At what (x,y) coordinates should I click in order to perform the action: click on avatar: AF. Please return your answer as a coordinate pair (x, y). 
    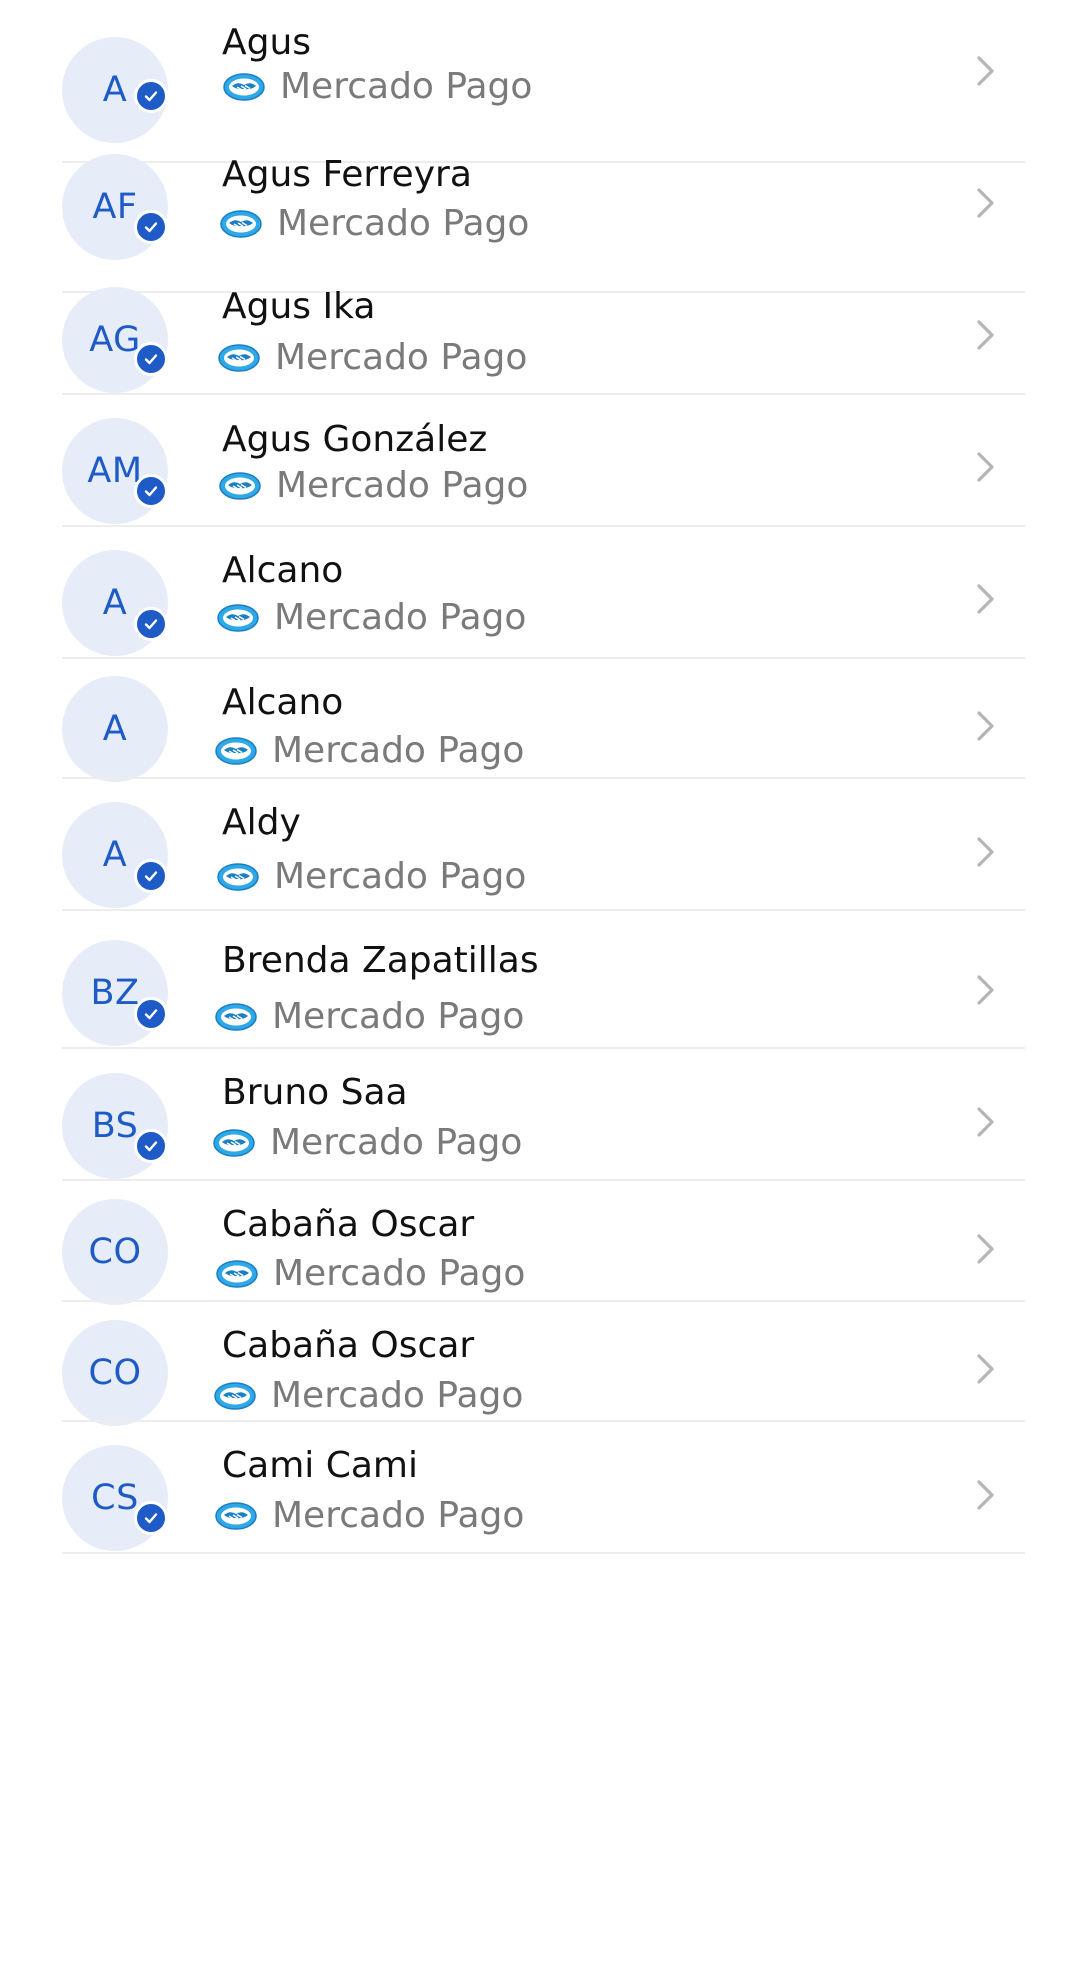
    Looking at the image, I should click on (115, 207).